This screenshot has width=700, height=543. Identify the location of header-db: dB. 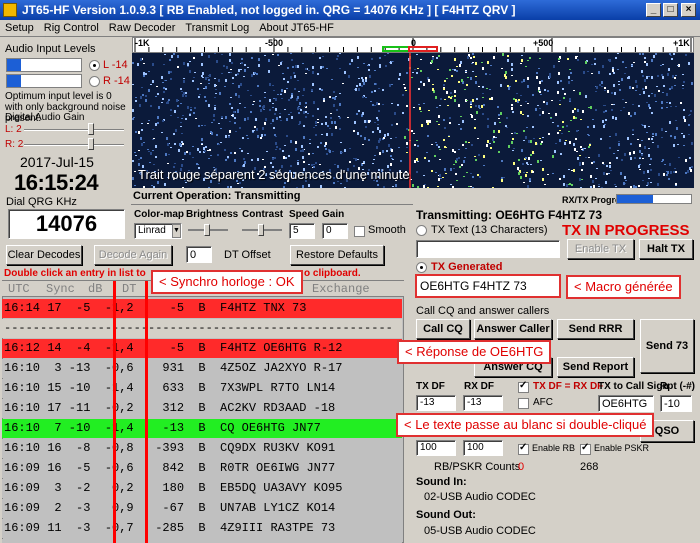
(95, 289).